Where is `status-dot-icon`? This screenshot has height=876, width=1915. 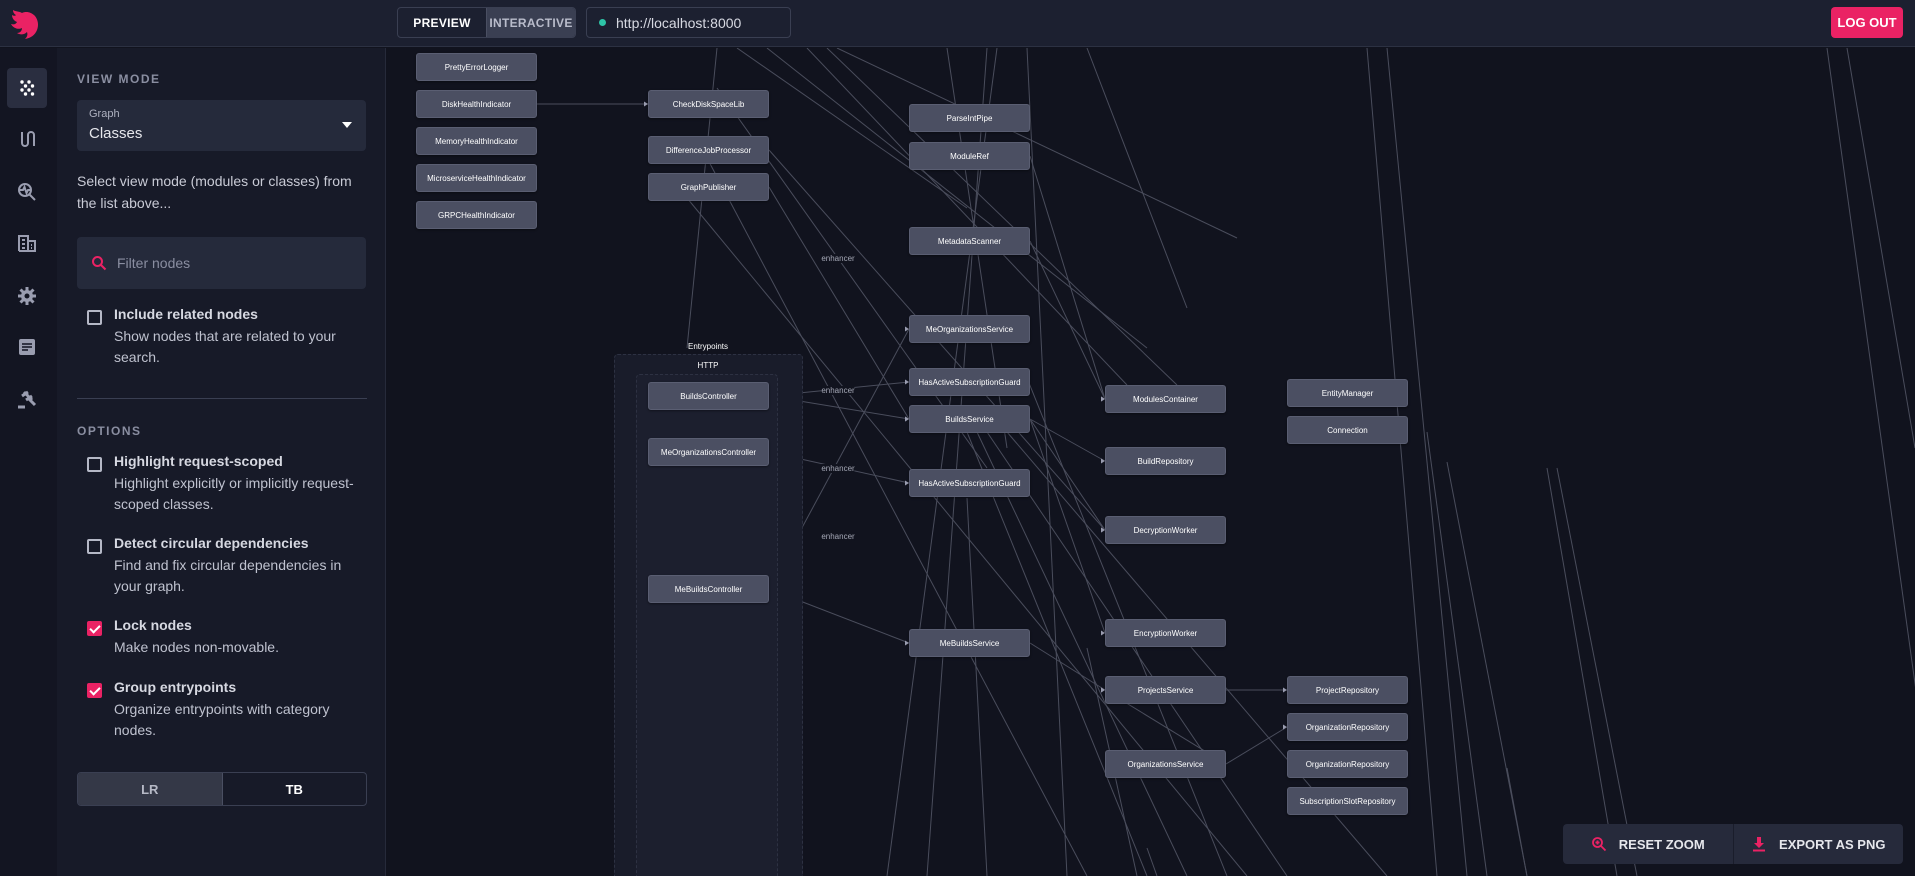 status-dot-icon is located at coordinates (602, 22).